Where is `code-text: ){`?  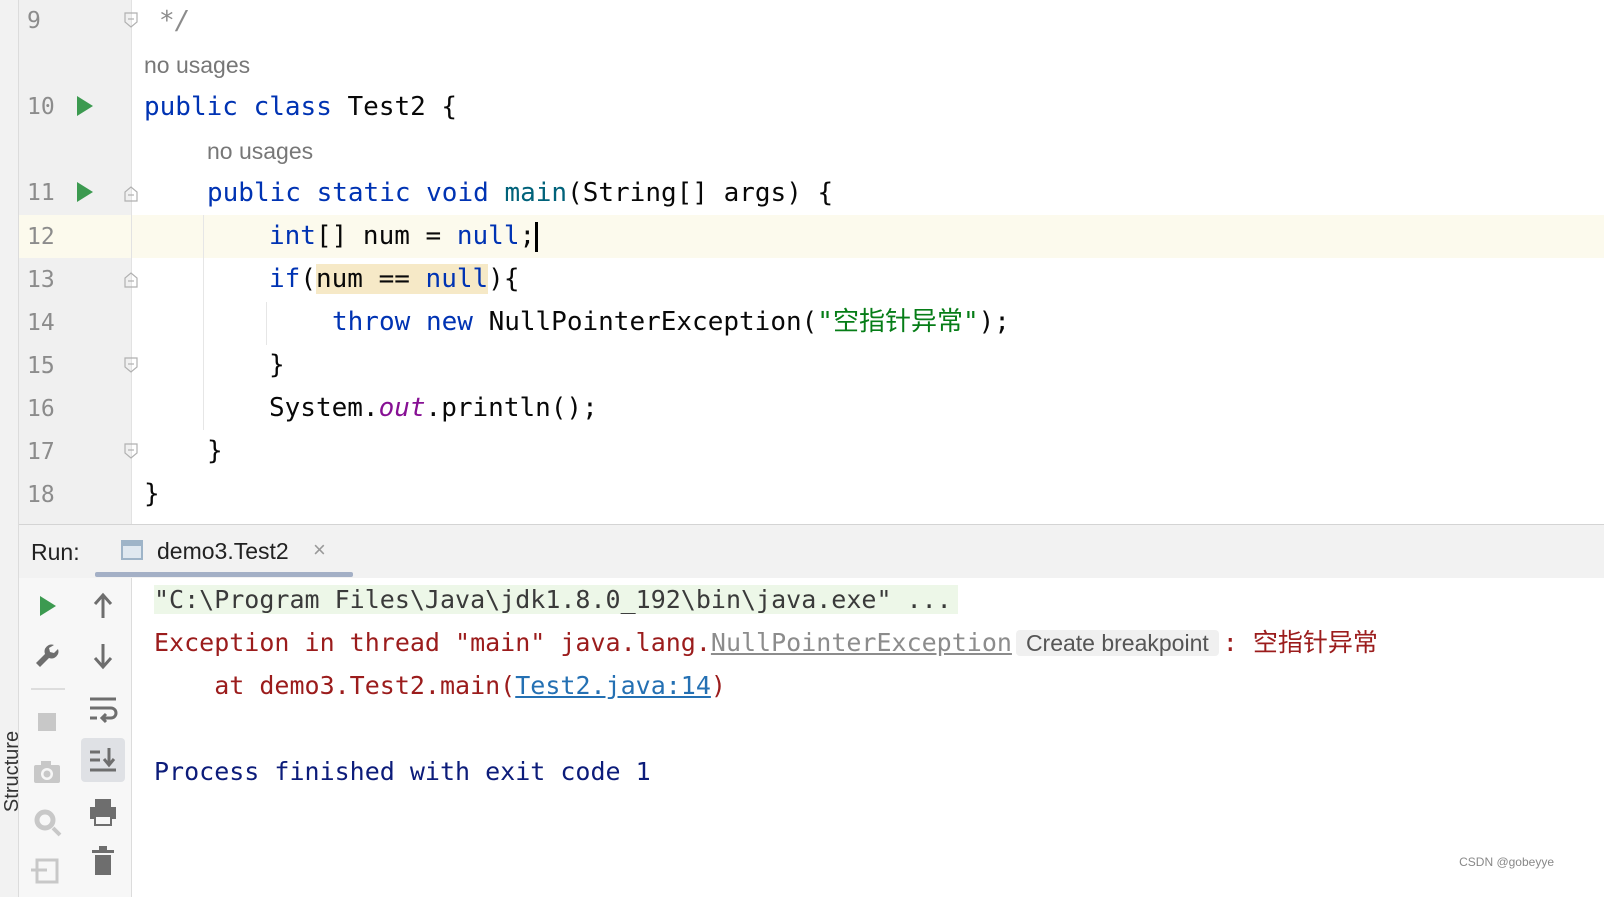 code-text: ){ is located at coordinates (504, 279).